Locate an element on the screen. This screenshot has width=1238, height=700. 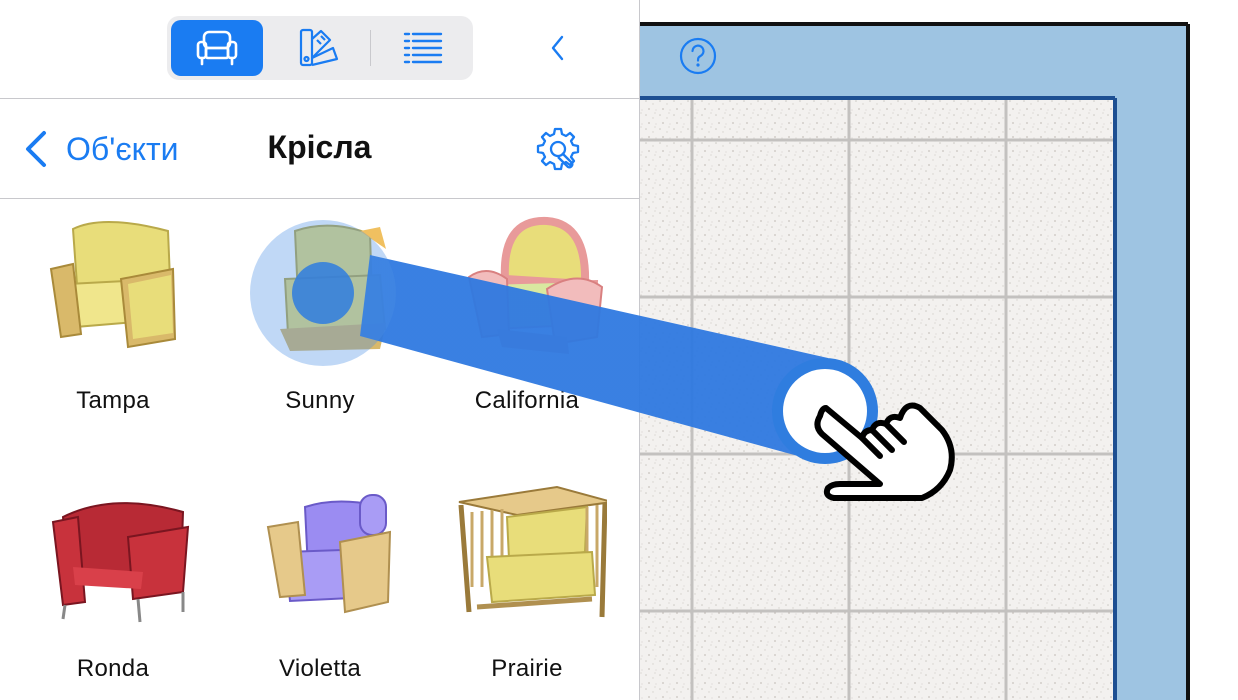
violetta-chair-thumbnail is located at coordinates (329, 554).